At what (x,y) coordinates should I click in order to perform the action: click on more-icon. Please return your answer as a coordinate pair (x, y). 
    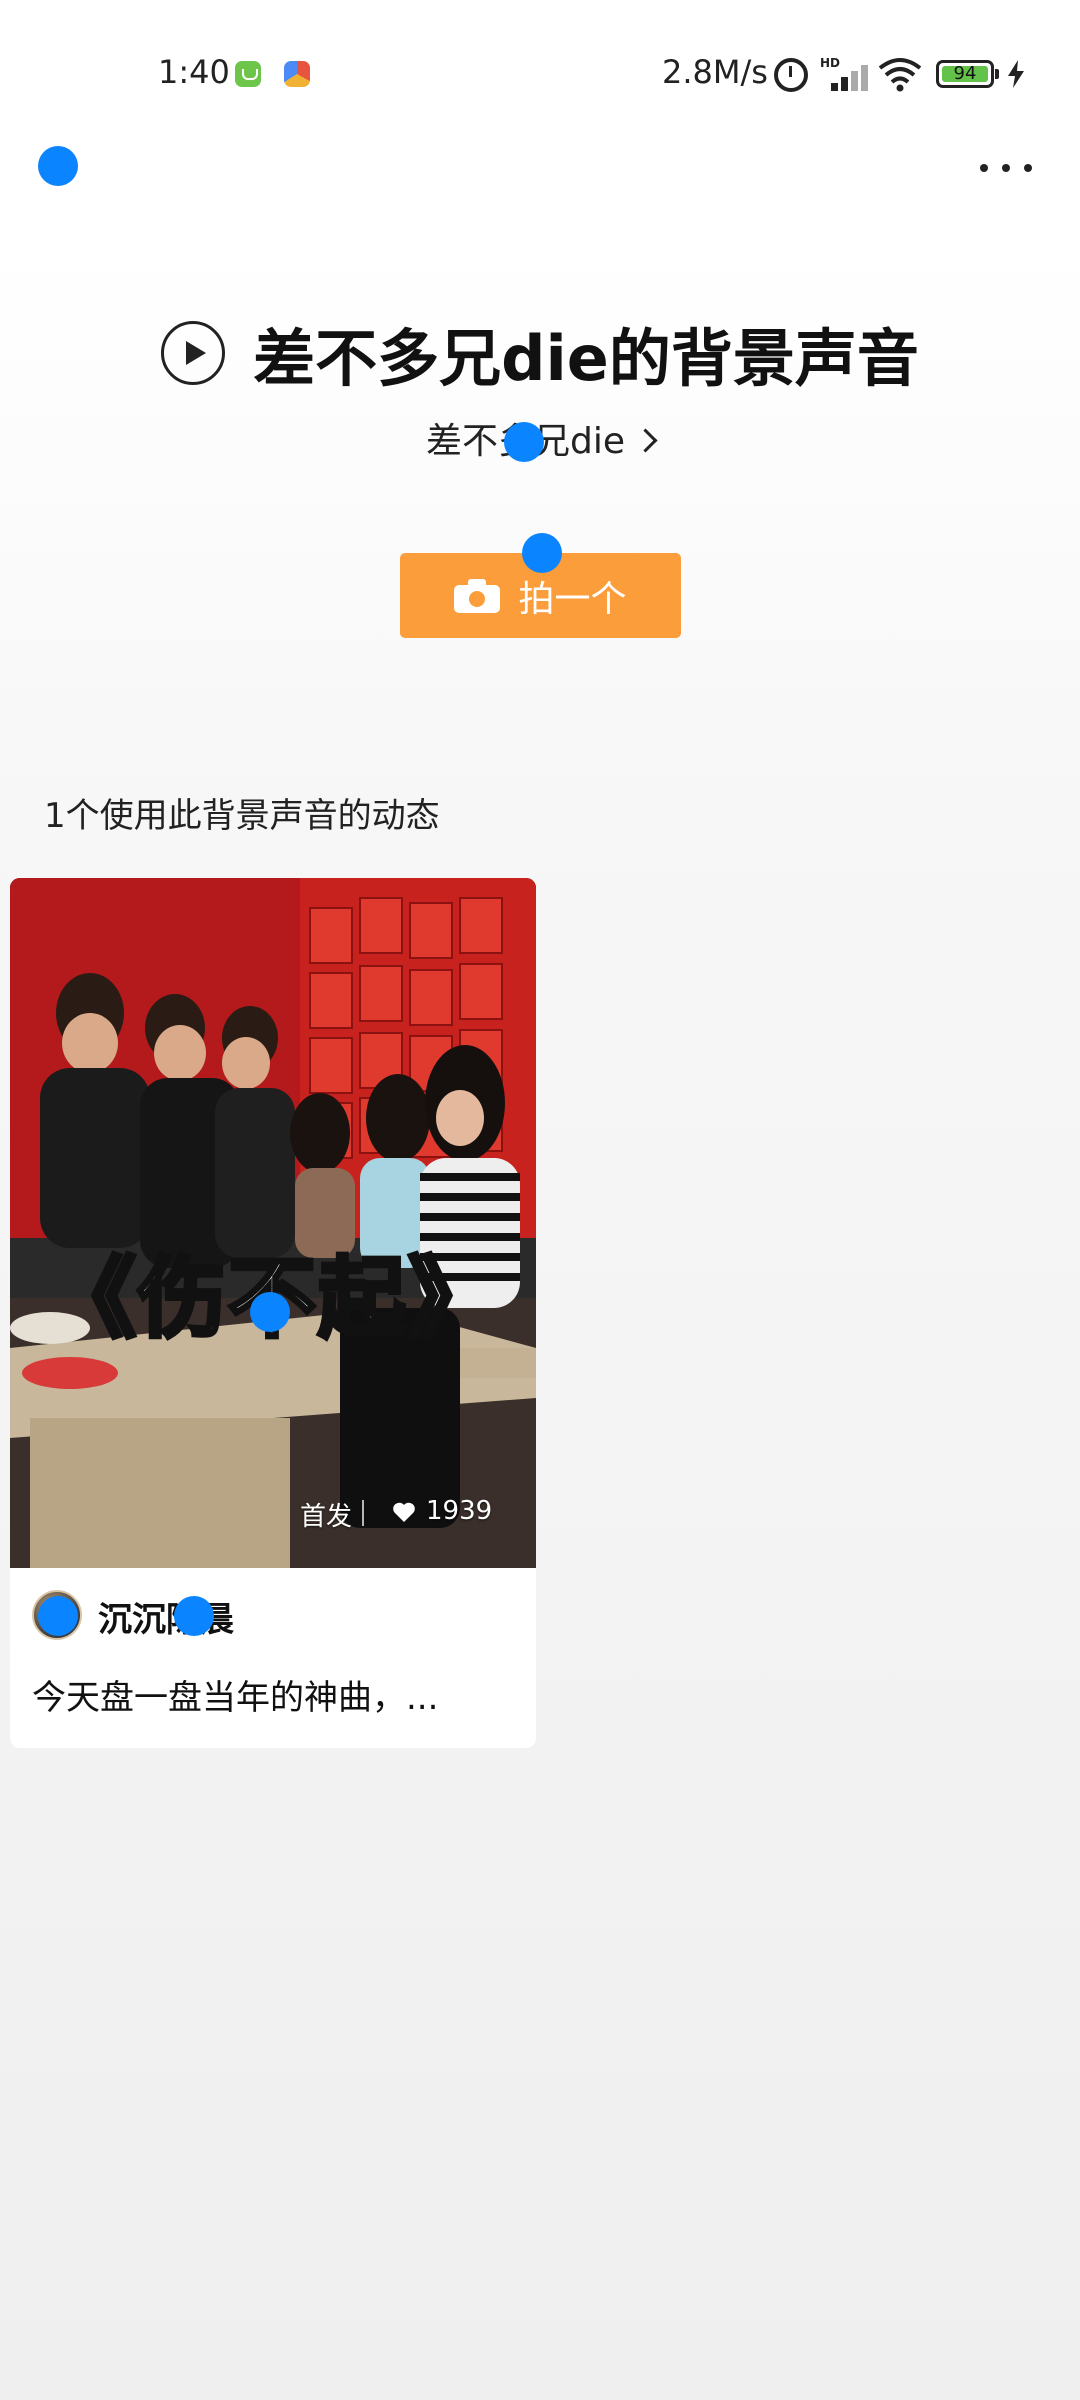
    Looking at the image, I should click on (984, 168).